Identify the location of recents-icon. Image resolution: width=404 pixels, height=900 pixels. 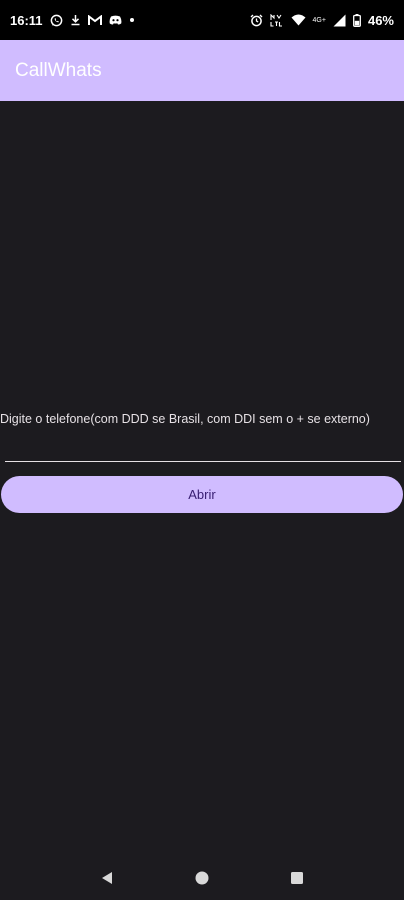
(296, 877).